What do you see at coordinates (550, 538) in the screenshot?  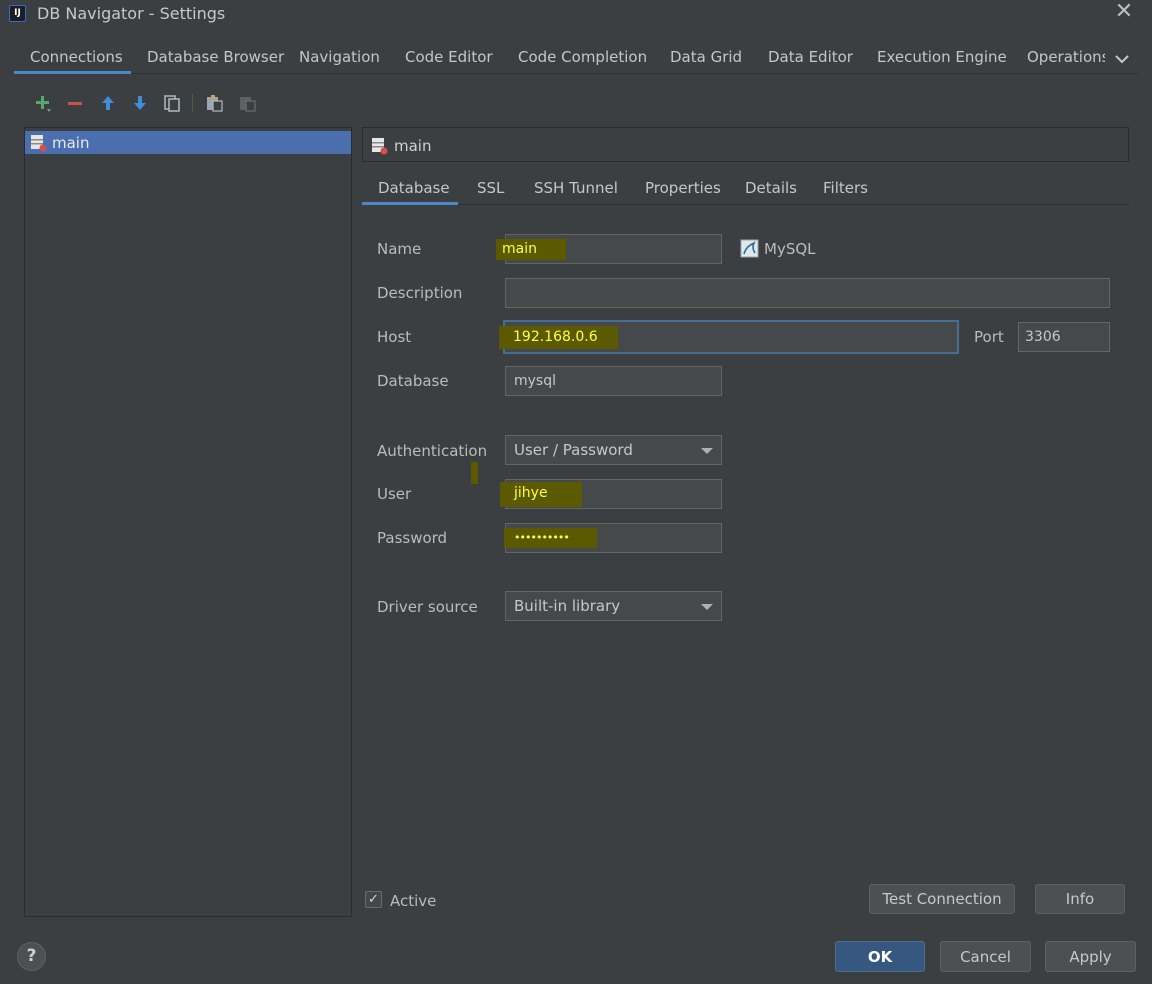 I see `password-field-value: ••••••••••` at bounding box center [550, 538].